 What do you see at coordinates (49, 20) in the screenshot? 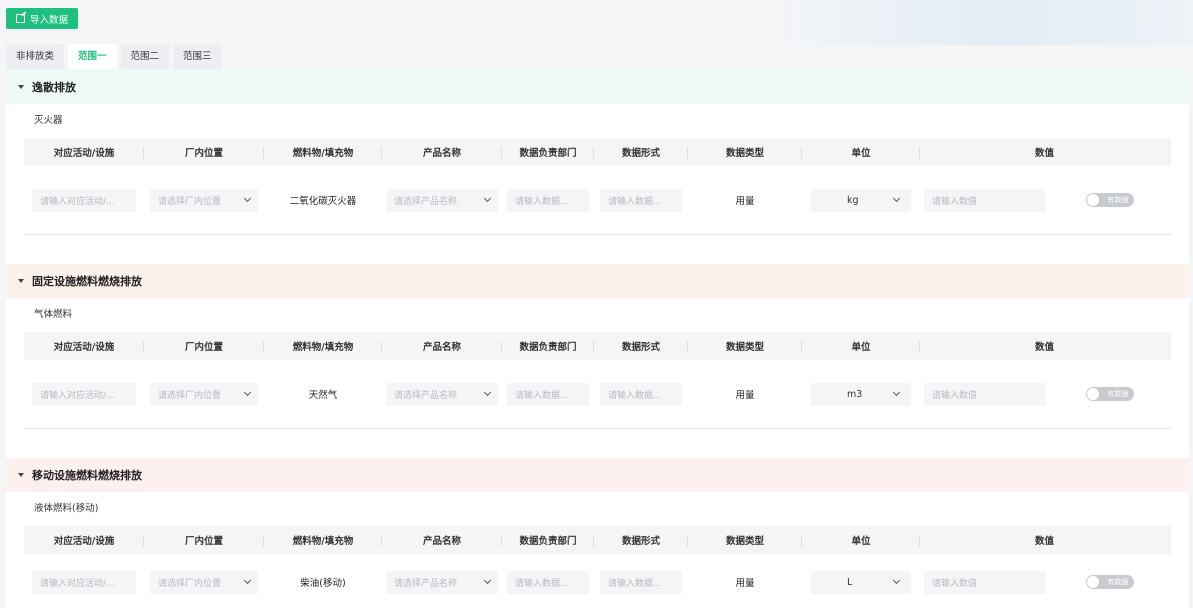
I see `import-data-label: 导入数据` at bounding box center [49, 20].